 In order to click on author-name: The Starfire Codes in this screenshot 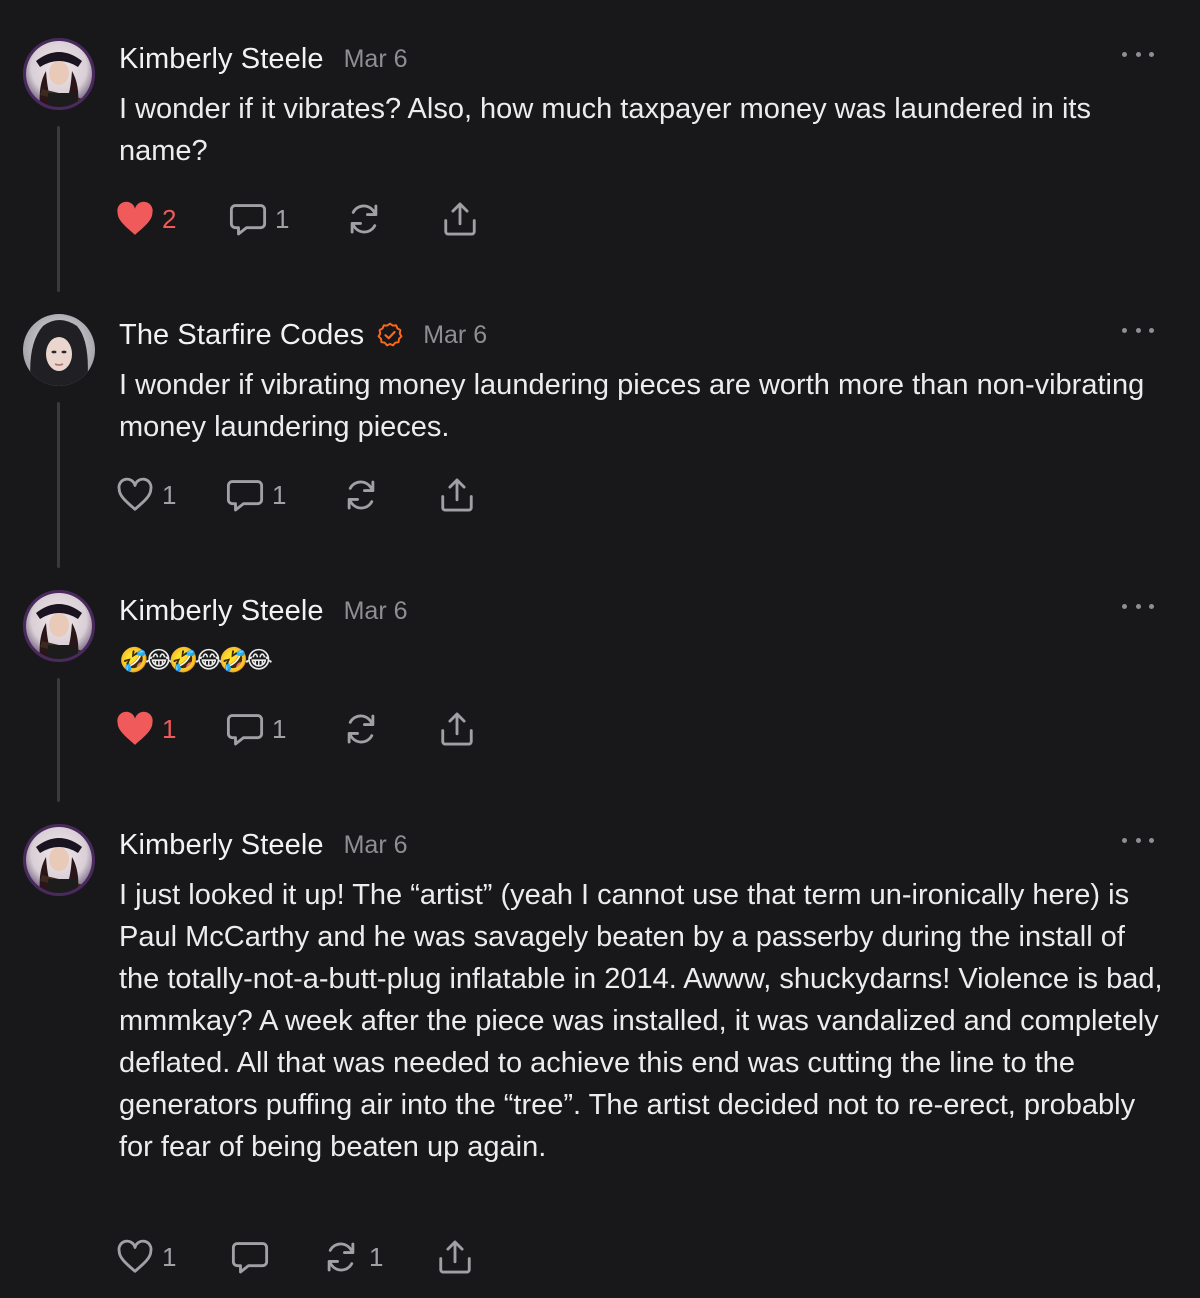, I will do `click(241, 335)`.